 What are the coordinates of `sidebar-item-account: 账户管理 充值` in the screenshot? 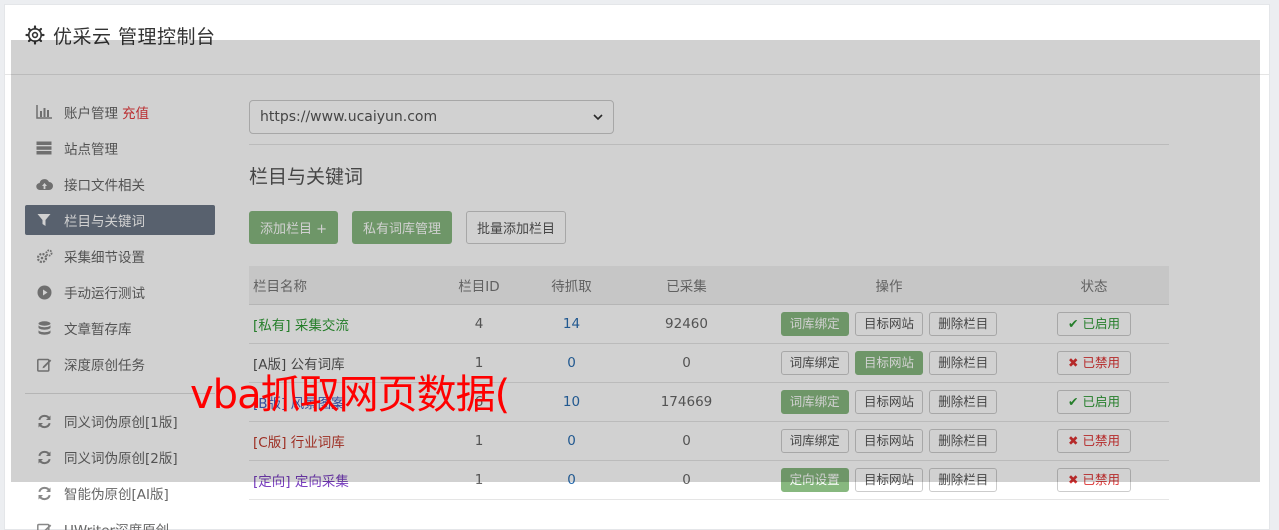 It's located at (120, 112).